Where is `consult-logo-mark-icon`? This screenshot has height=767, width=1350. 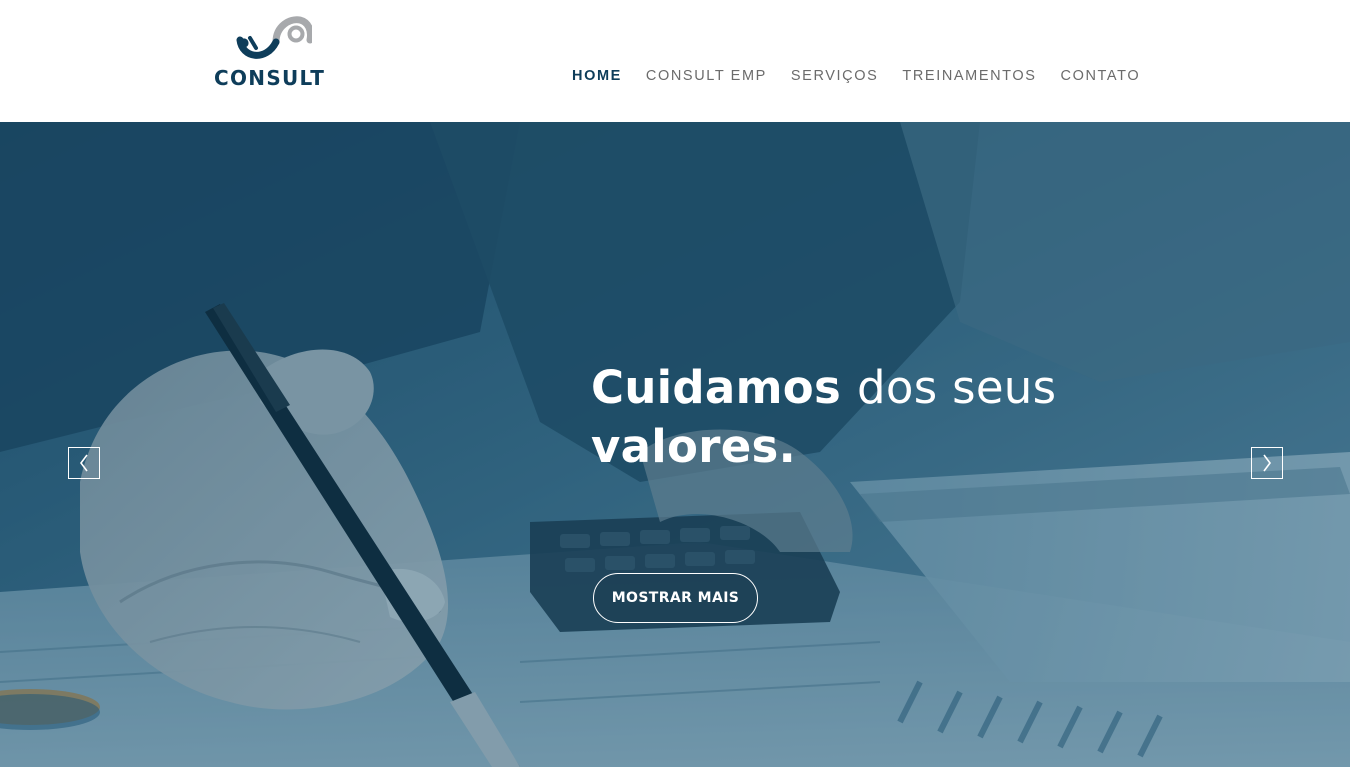 consult-logo-mark-icon is located at coordinates (274, 37).